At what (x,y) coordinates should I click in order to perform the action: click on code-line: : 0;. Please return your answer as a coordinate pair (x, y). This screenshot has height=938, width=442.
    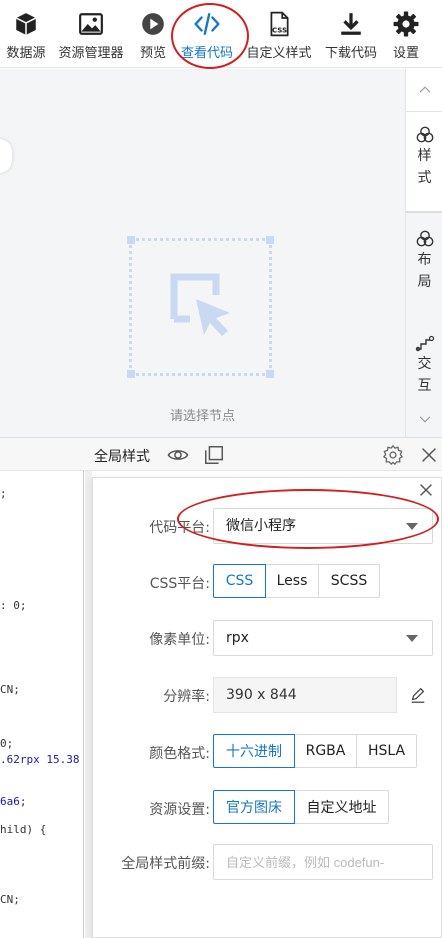
    Looking at the image, I should click on (13, 605).